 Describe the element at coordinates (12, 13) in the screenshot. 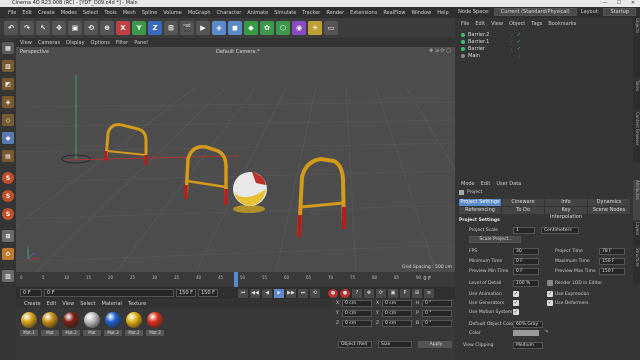

I see `menu-item-file: File` at that location.